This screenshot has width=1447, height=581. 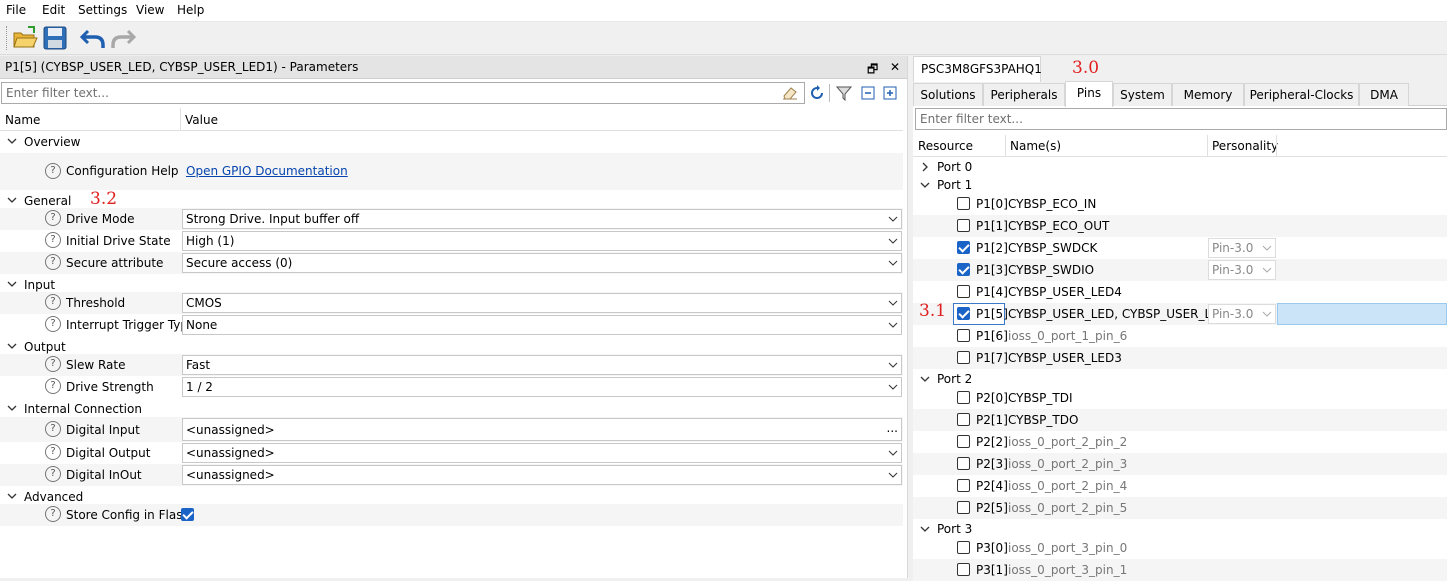 What do you see at coordinates (367, 93) in the screenshot?
I see `parameters-filter-input` at bounding box center [367, 93].